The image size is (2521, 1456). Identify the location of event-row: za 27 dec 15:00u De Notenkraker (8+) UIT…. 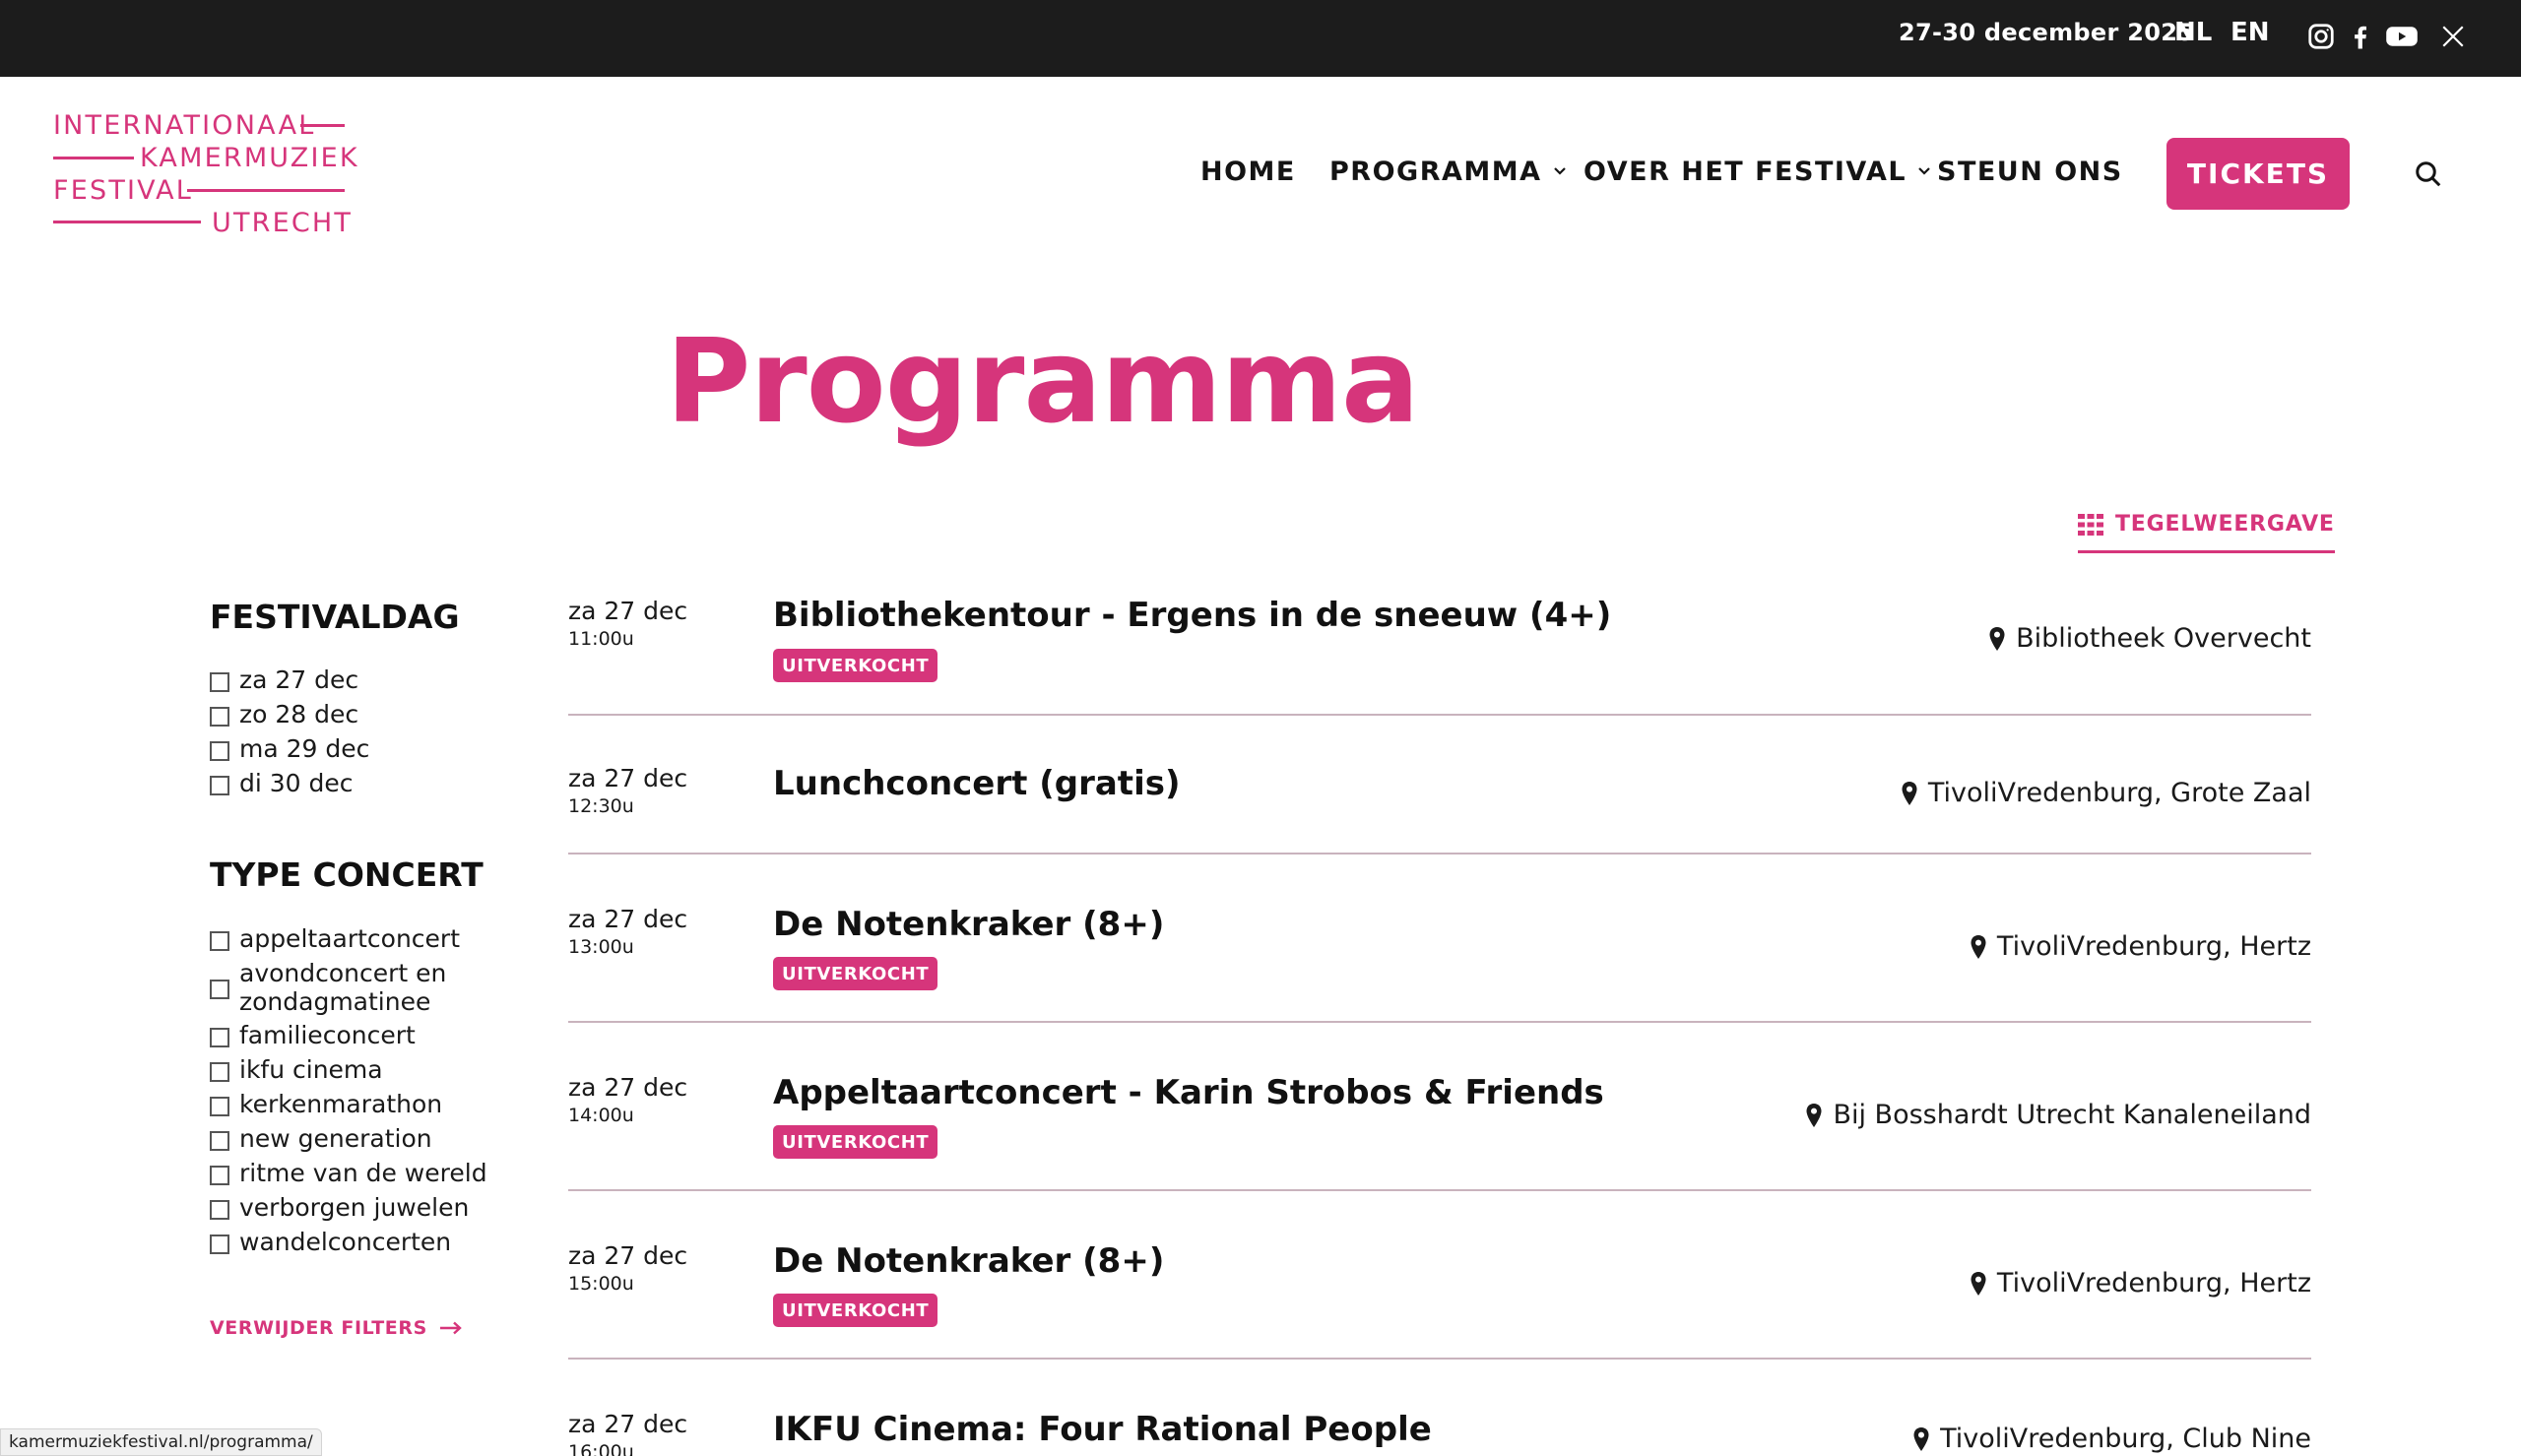
(1439, 1299).